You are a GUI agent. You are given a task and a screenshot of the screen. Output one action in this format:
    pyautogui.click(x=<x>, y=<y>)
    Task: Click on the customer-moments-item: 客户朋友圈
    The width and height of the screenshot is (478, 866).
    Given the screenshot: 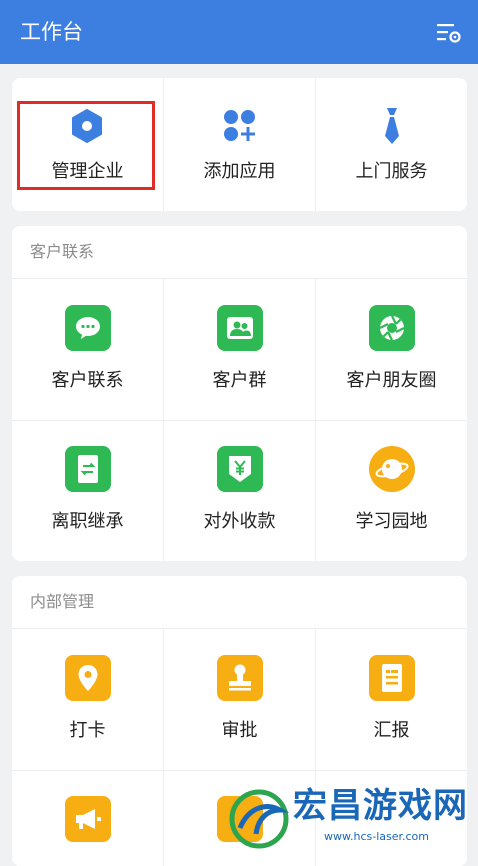 What is the action you would take?
    pyautogui.click(x=391, y=349)
    